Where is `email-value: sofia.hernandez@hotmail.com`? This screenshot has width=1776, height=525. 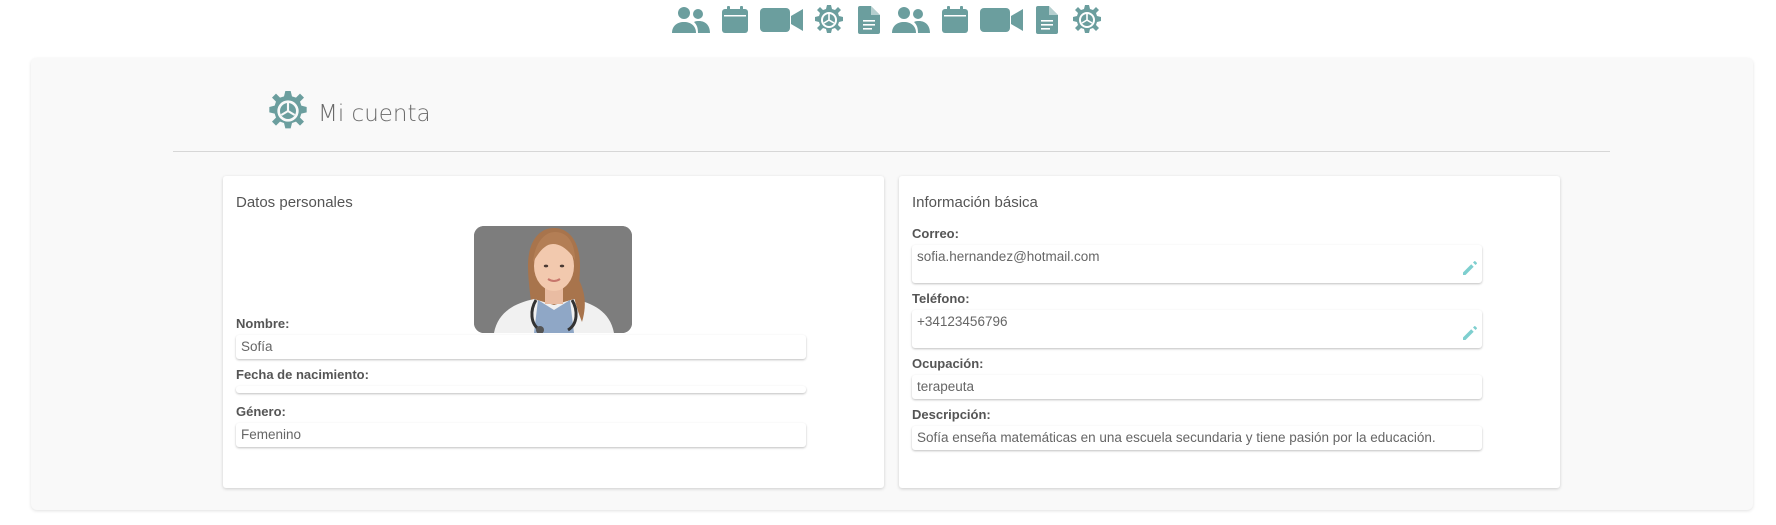
email-value: sofia.hernandez@hotmail.com is located at coordinates (1008, 256).